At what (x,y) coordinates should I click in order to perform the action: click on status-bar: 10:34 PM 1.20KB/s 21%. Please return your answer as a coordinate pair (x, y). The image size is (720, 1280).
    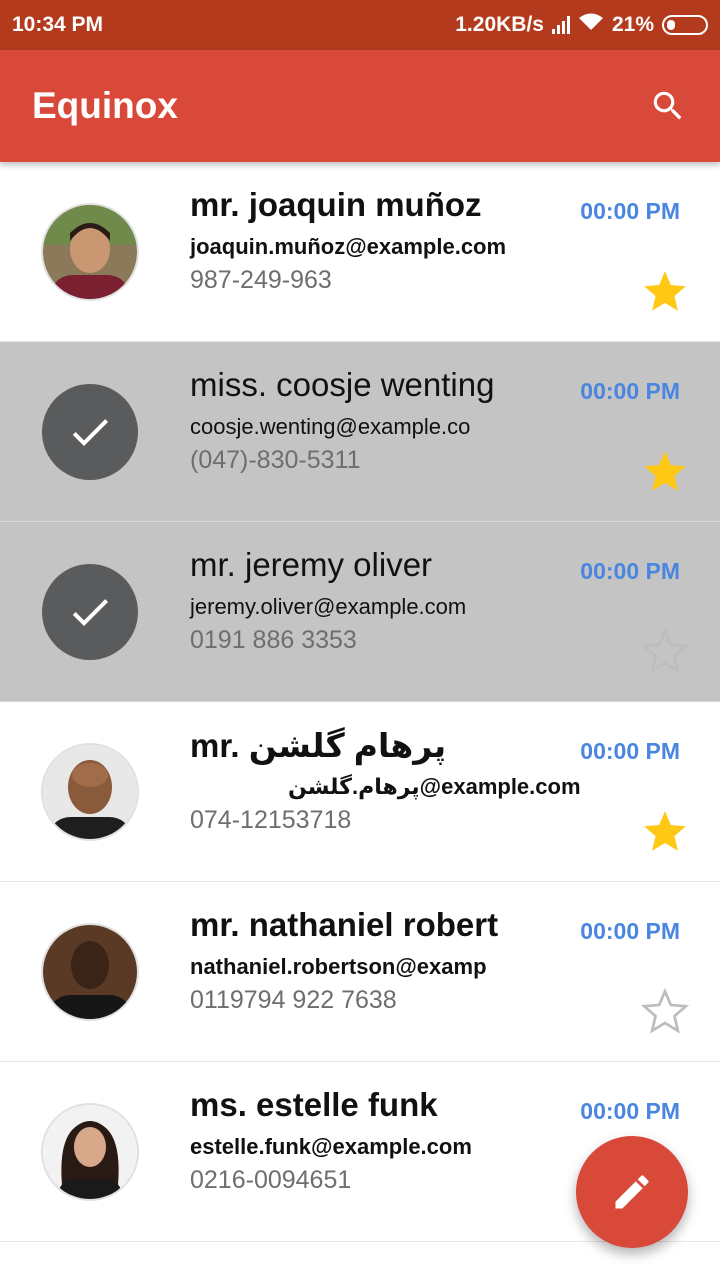
    Looking at the image, I should click on (360, 25).